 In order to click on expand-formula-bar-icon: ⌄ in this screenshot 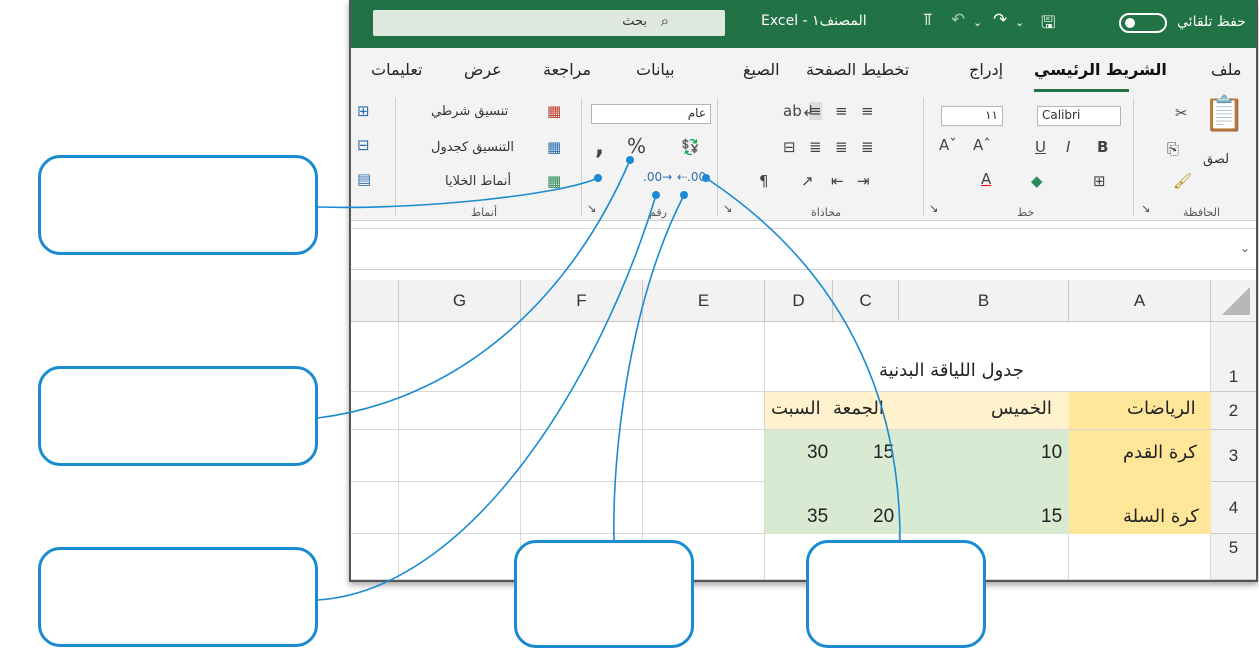, I will do `click(1245, 248)`.